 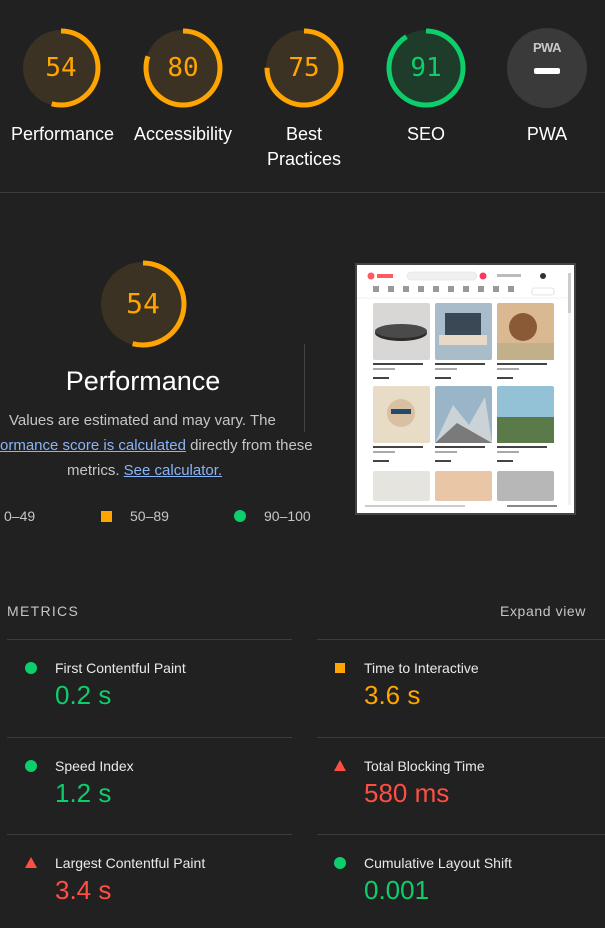 I want to click on category-performance: 54 Performance, so click(x=63, y=86).